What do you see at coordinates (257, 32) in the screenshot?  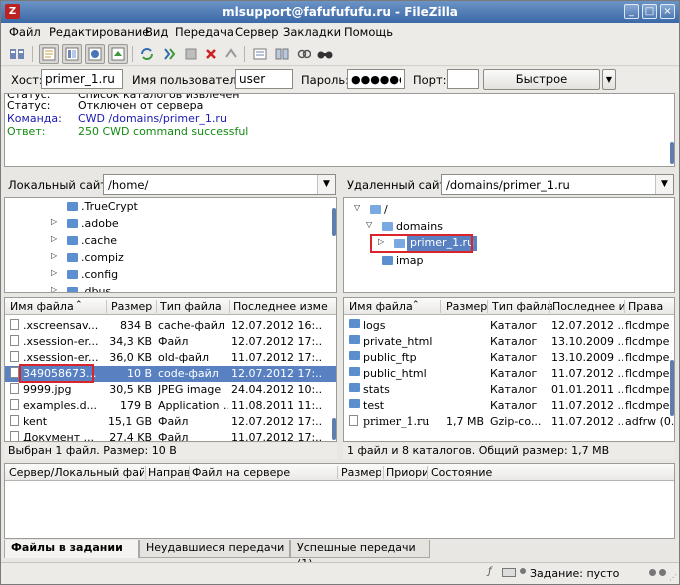 I see `menu-server: Сервер` at bounding box center [257, 32].